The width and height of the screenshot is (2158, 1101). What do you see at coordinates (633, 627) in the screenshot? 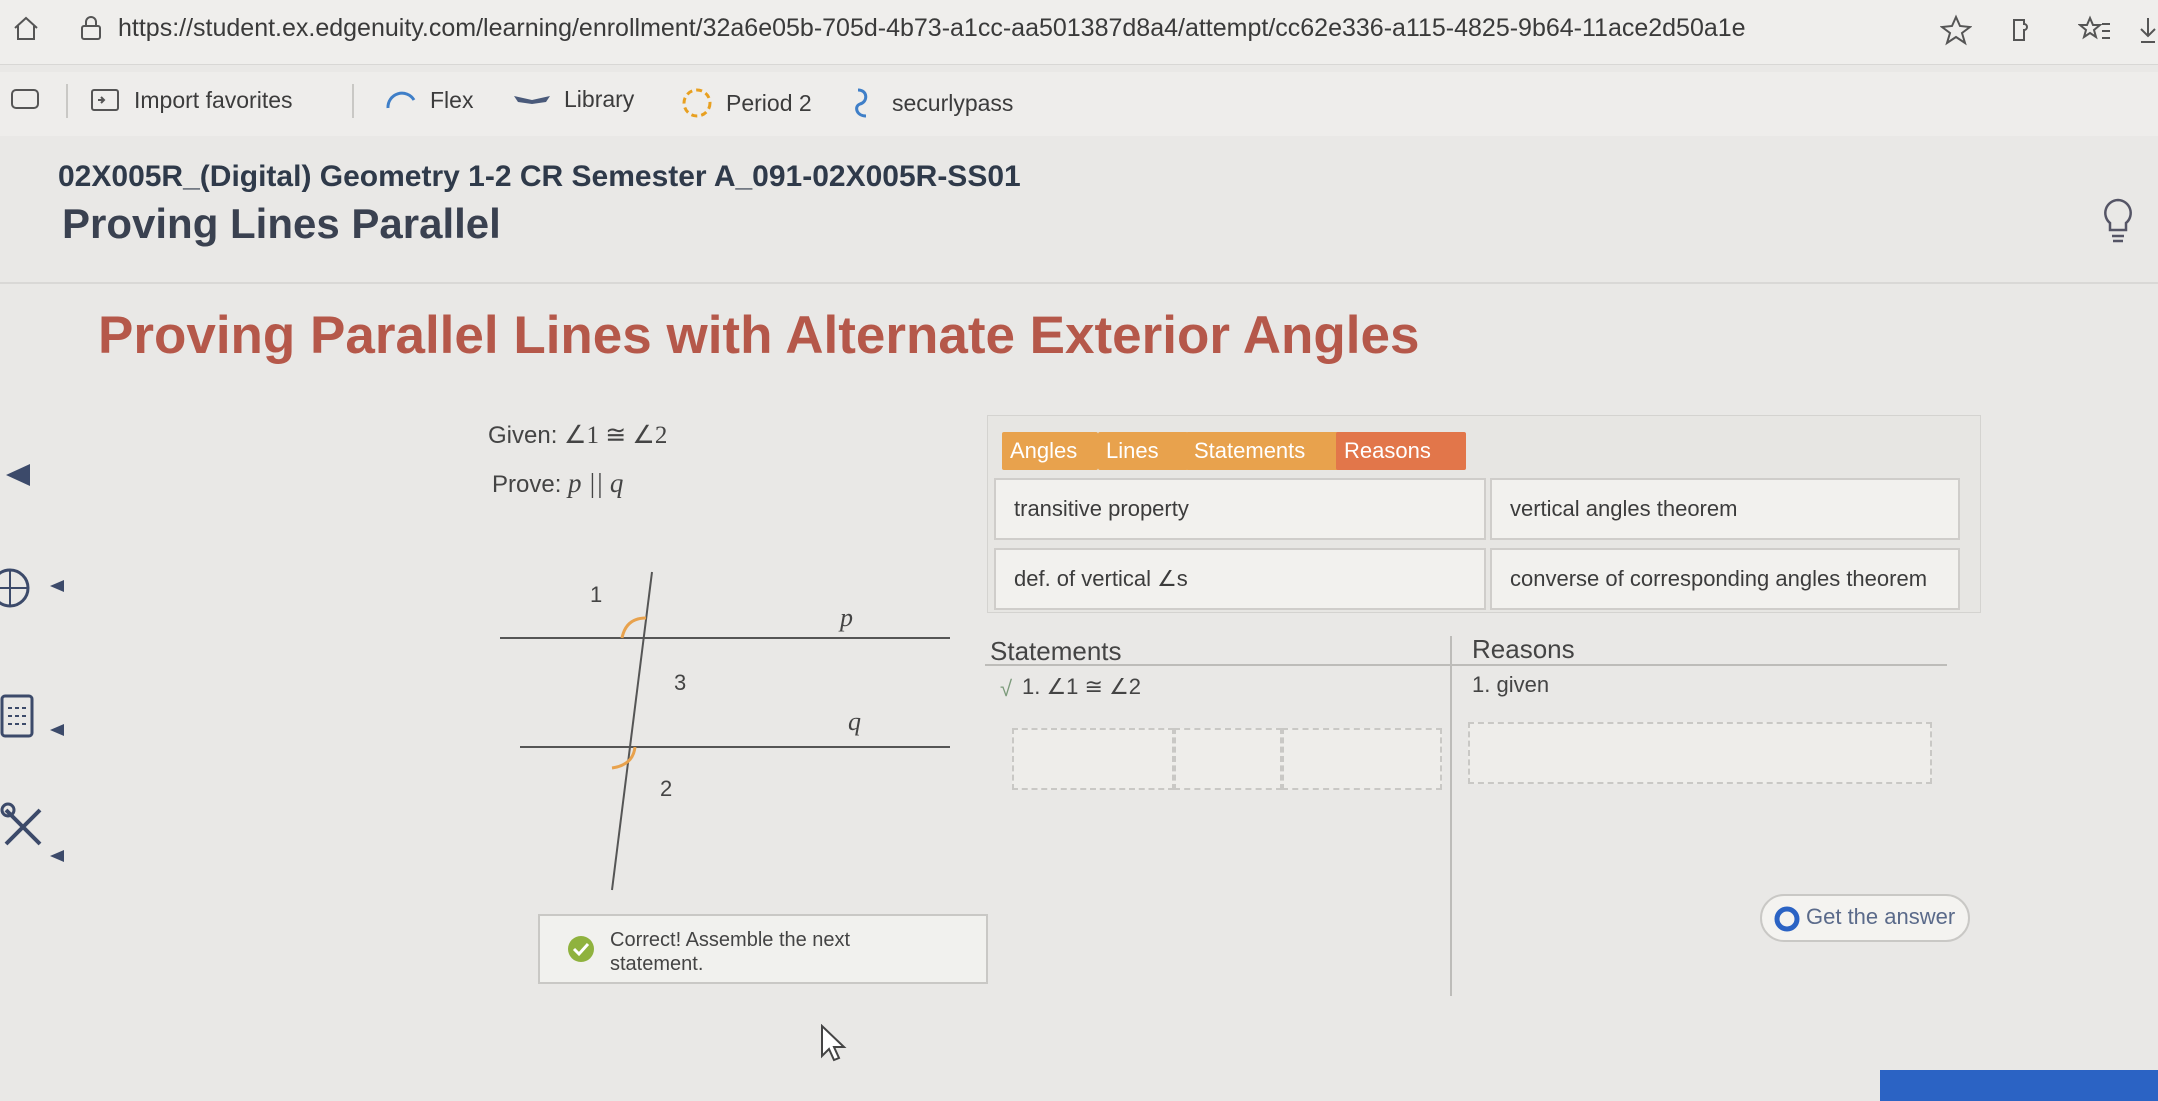
I see `angle1-arc` at bounding box center [633, 627].